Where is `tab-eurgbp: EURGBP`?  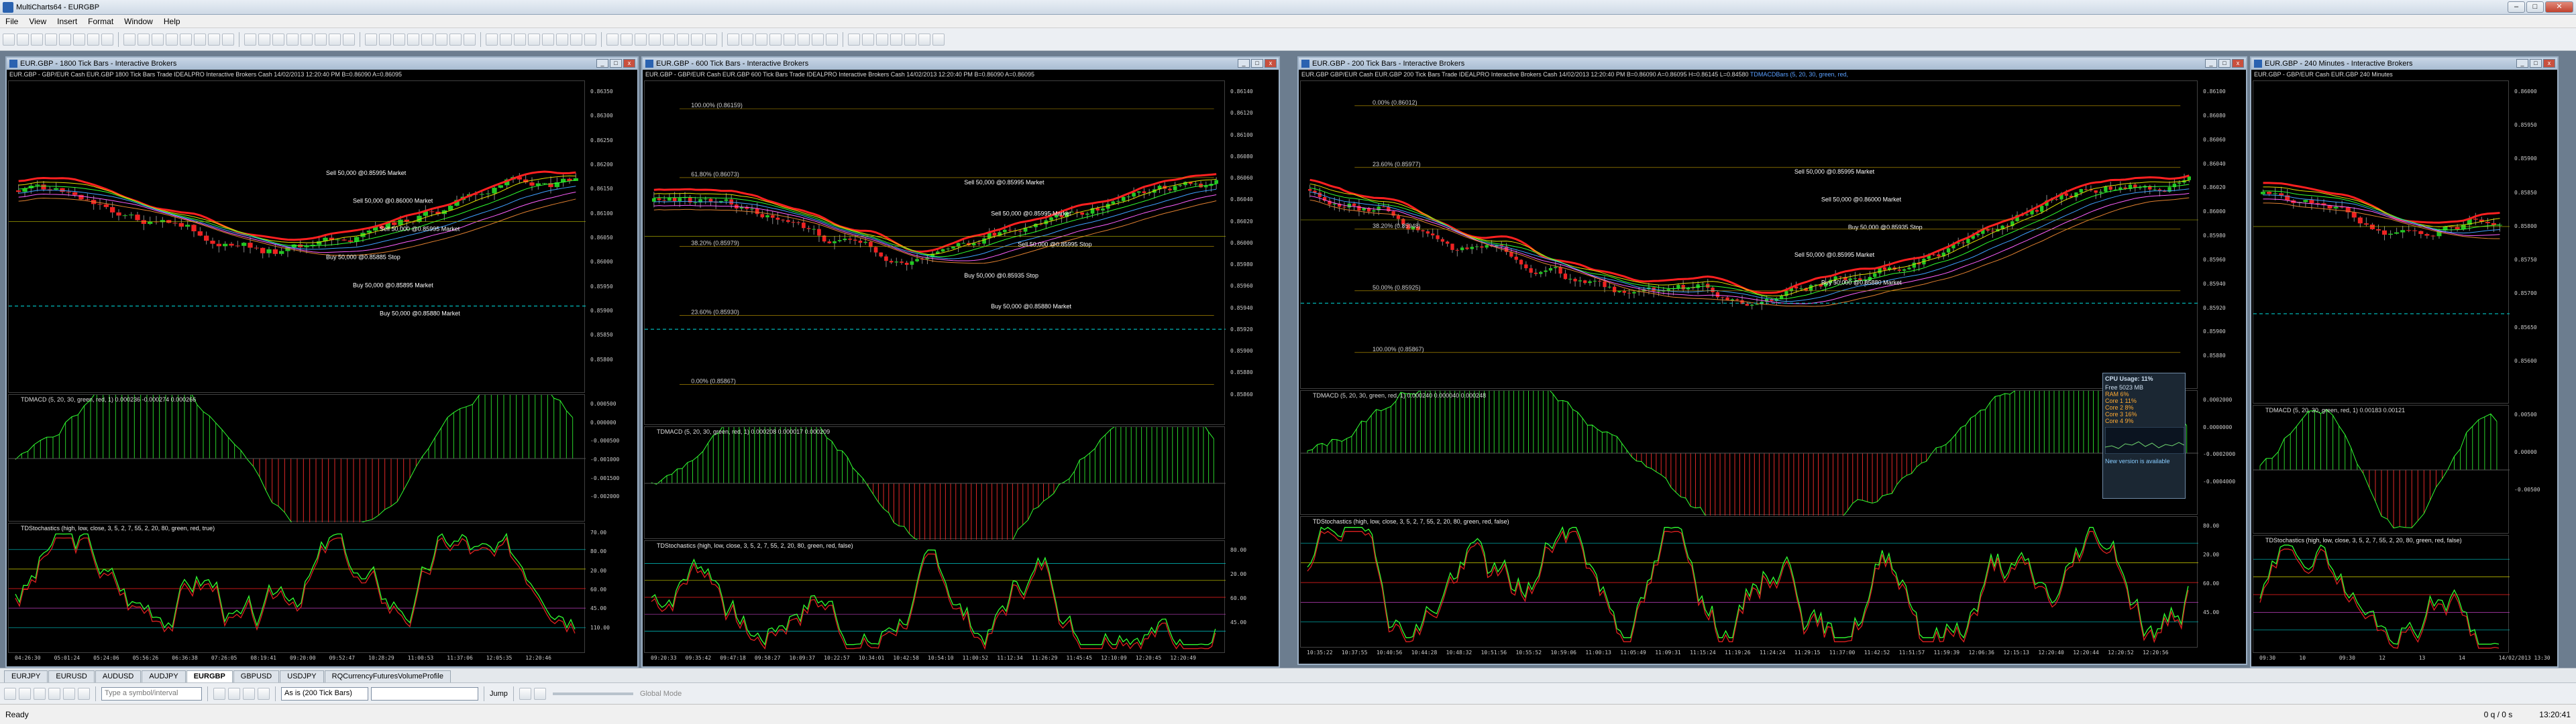 tab-eurgbp: EURGBP is located at coordinates (209, 676).